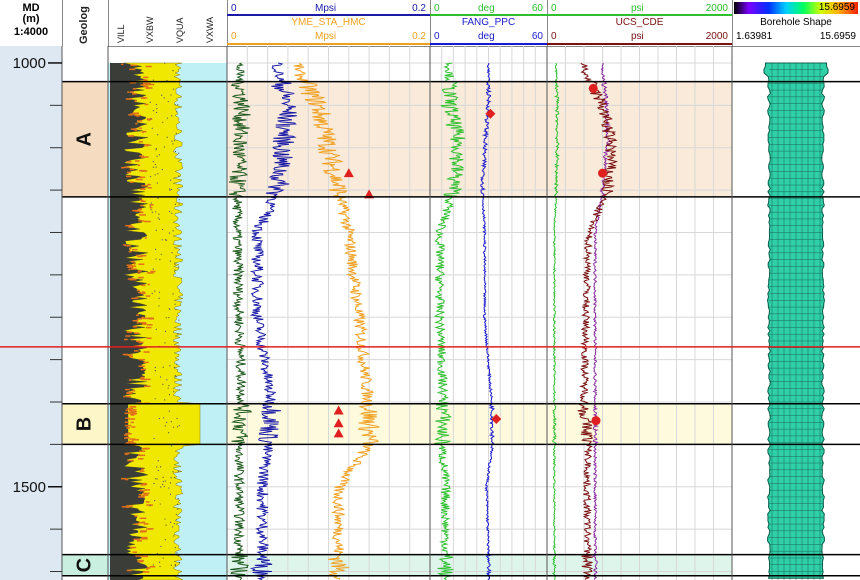 The width and height of the screenshot is (860, 580). What do you see at coordinates (328, 15) in the screenshot?
I see `ym-curve1-line` at bounding box center [328, 15].